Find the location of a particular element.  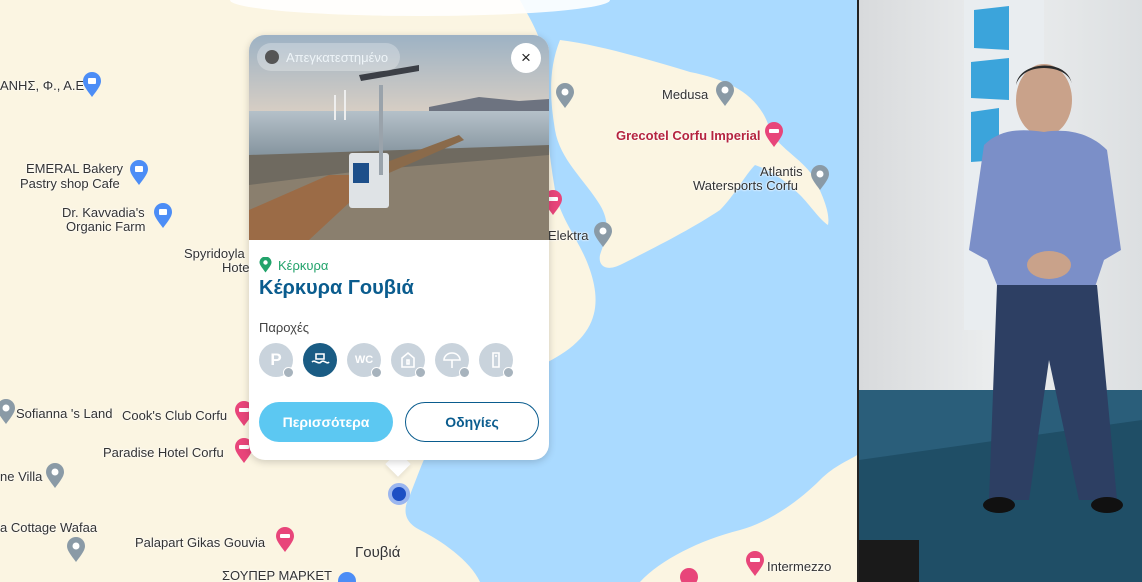

poi-cooks-label: Cook's Club Corfu is located at coordinates (174, 416).